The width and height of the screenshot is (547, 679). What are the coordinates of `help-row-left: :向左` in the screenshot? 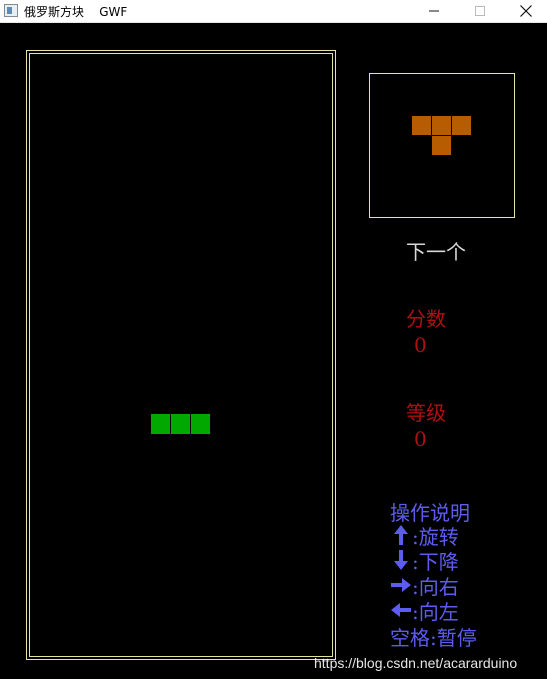 It's located at (424, 611).